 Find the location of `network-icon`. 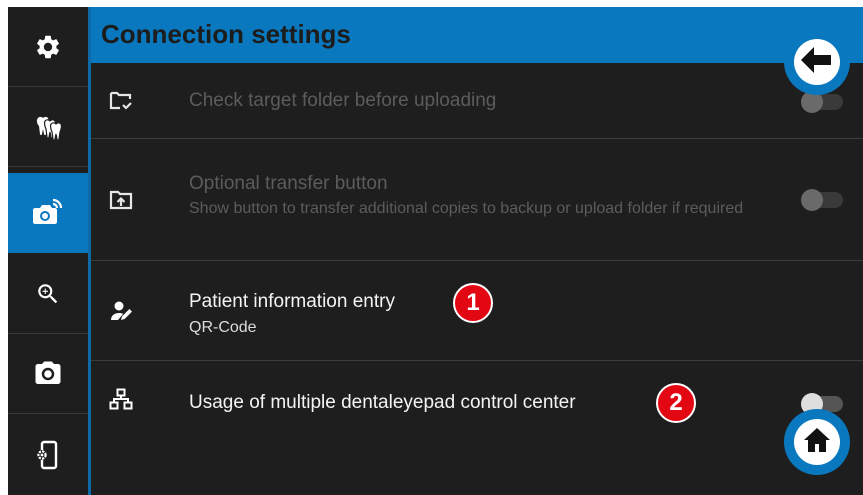

network-icon is located at coordinates (121, 401).